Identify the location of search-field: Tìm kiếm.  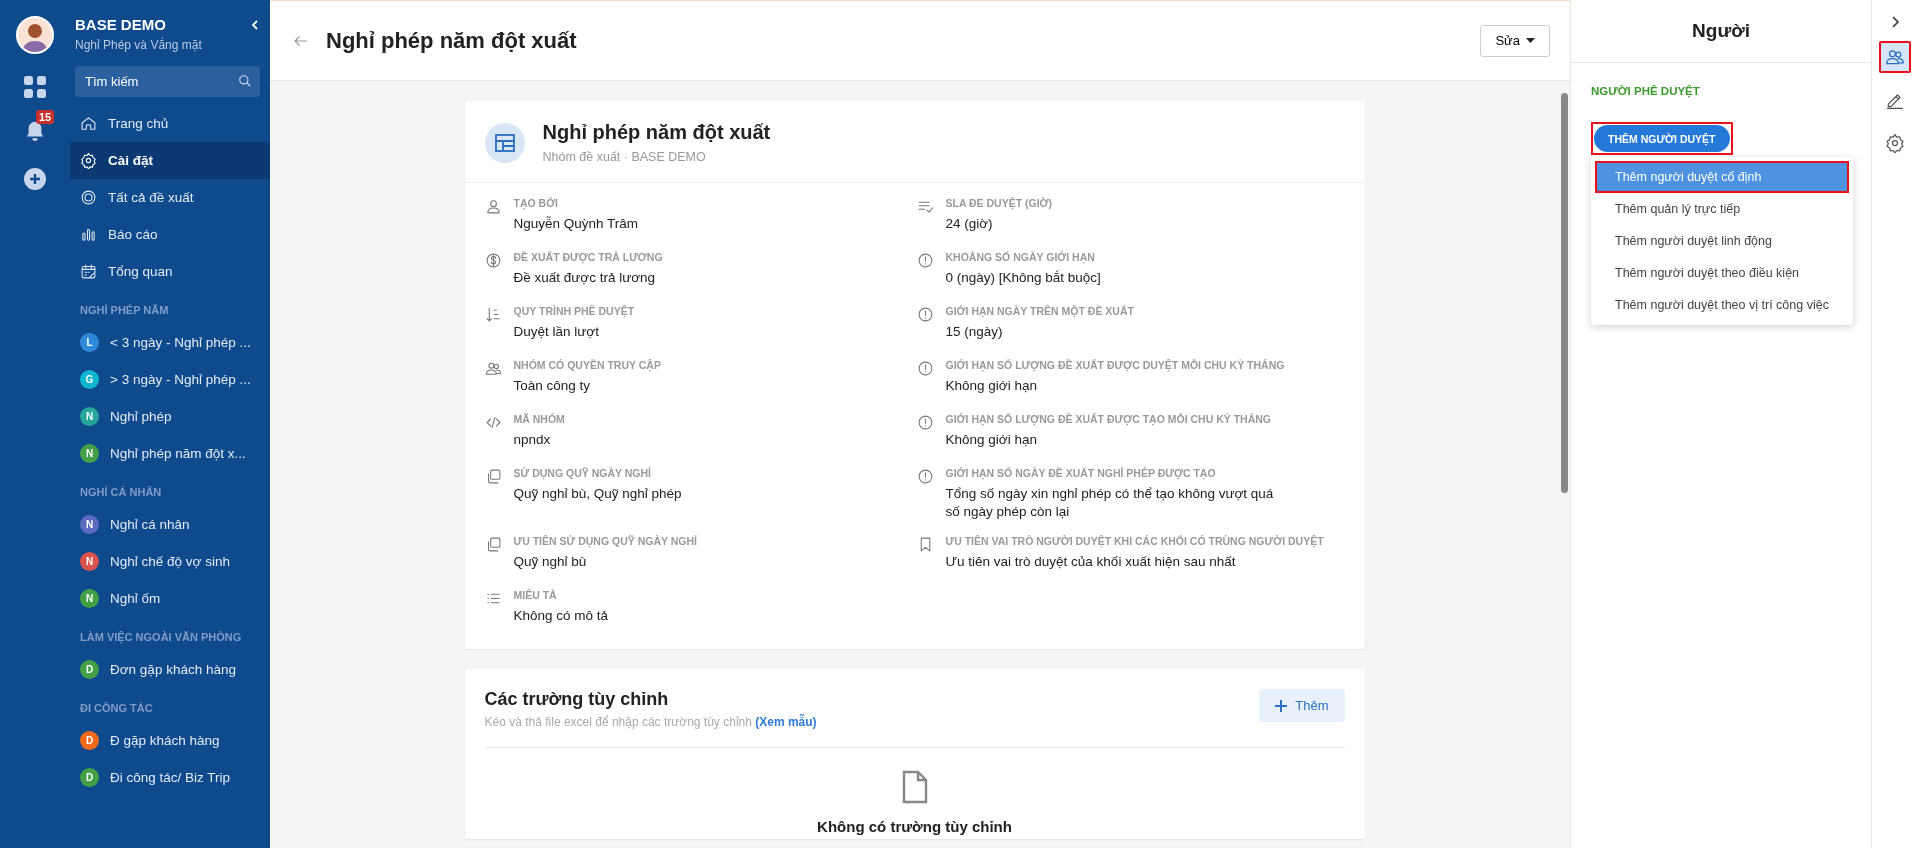
(167, 81).